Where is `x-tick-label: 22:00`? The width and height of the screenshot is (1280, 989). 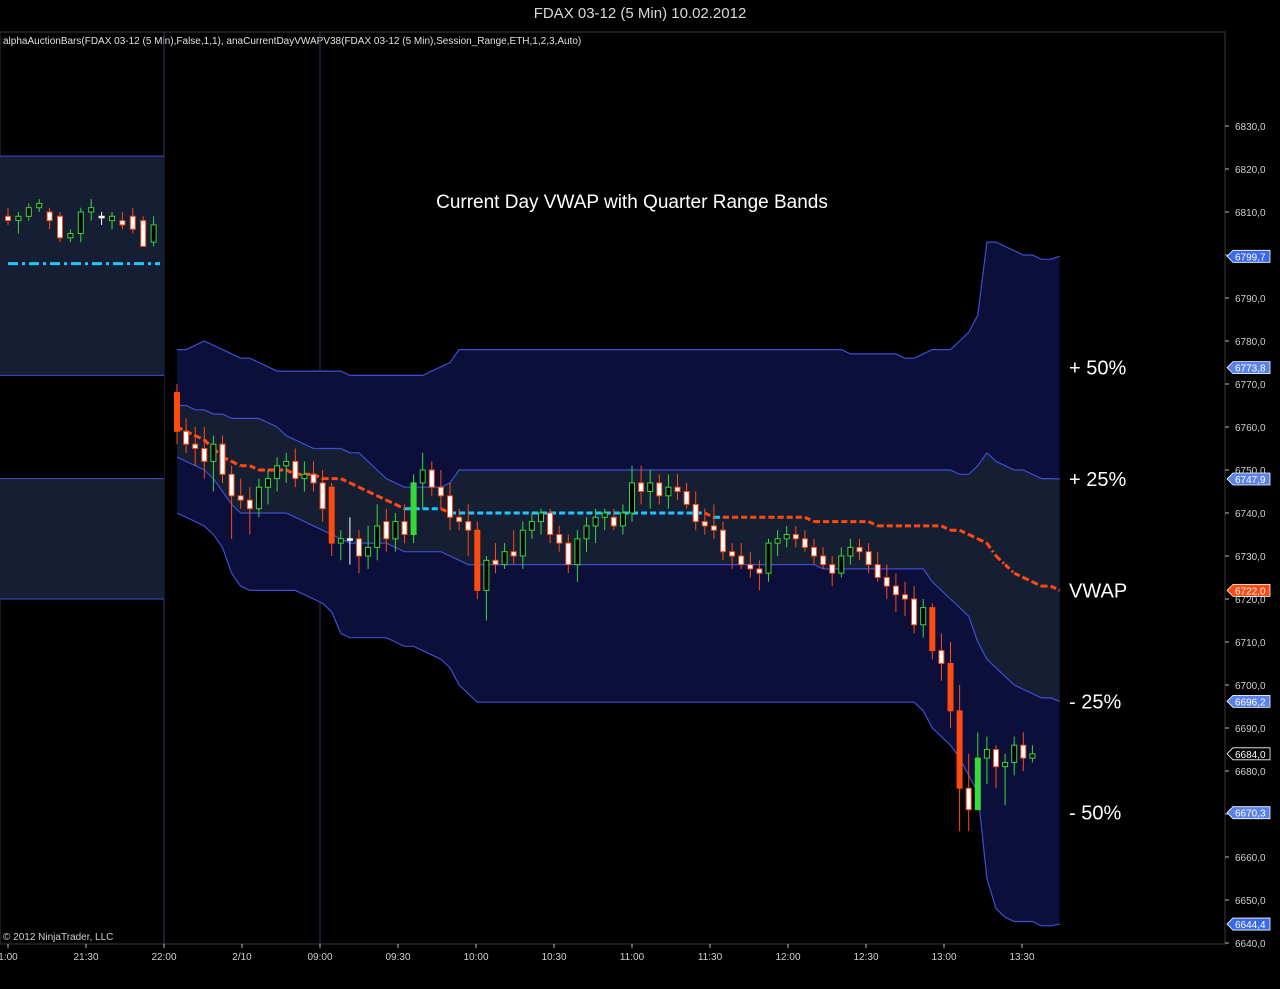
x-tick-label: 22:00 is located at coordinates (163, 957).